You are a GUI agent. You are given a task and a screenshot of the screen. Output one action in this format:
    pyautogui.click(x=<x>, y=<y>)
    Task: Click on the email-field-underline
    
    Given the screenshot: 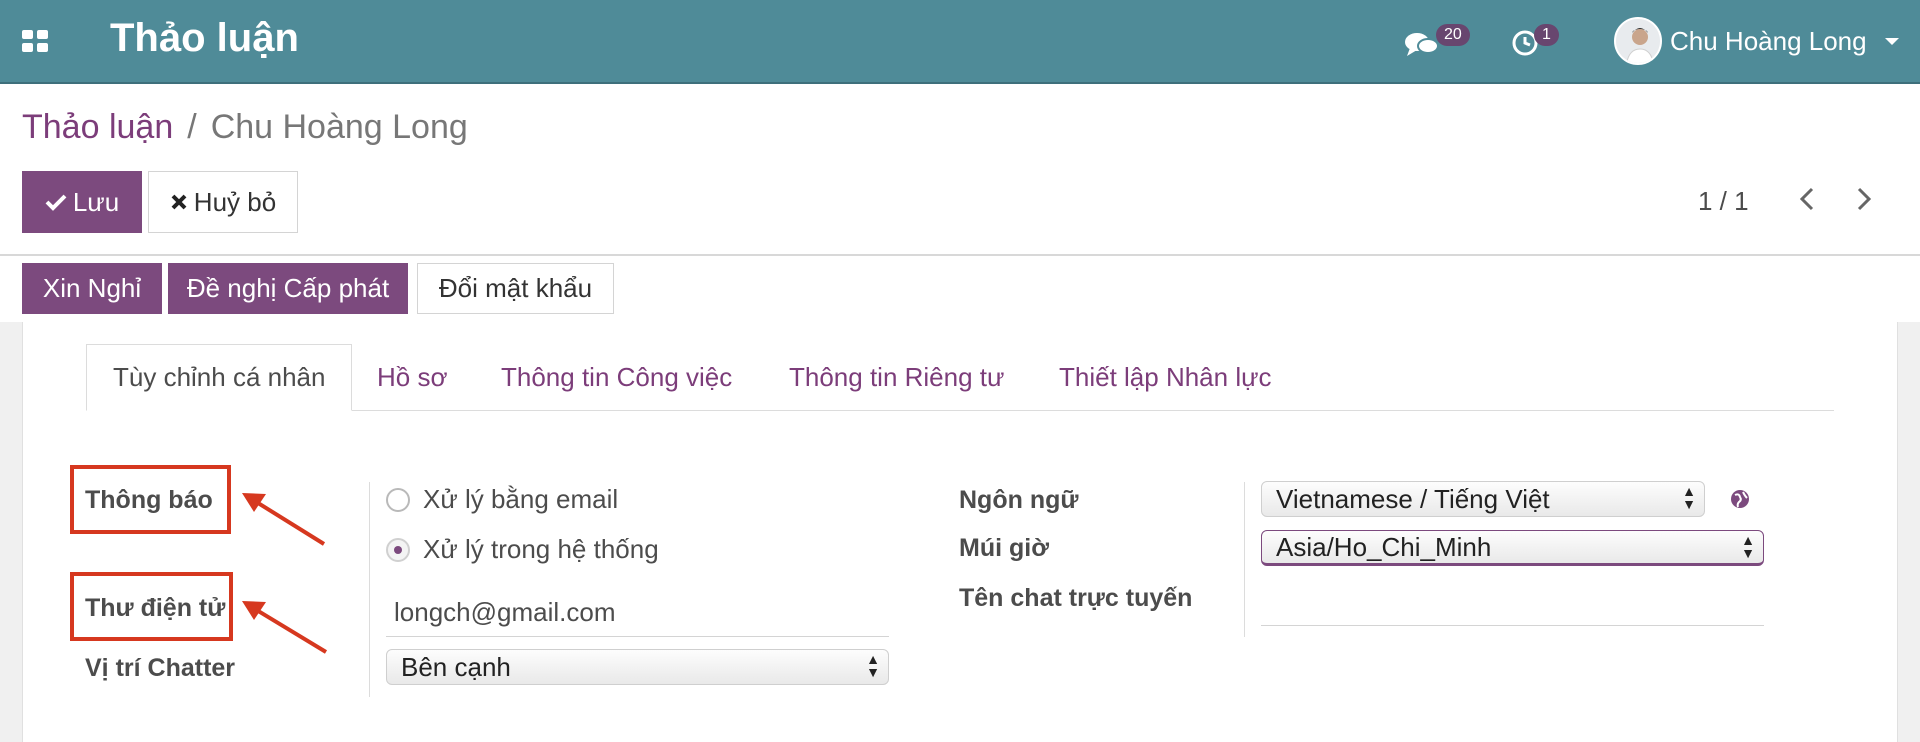 What is the action you would take?
    pyautogui.click(x=637, y=636)
    